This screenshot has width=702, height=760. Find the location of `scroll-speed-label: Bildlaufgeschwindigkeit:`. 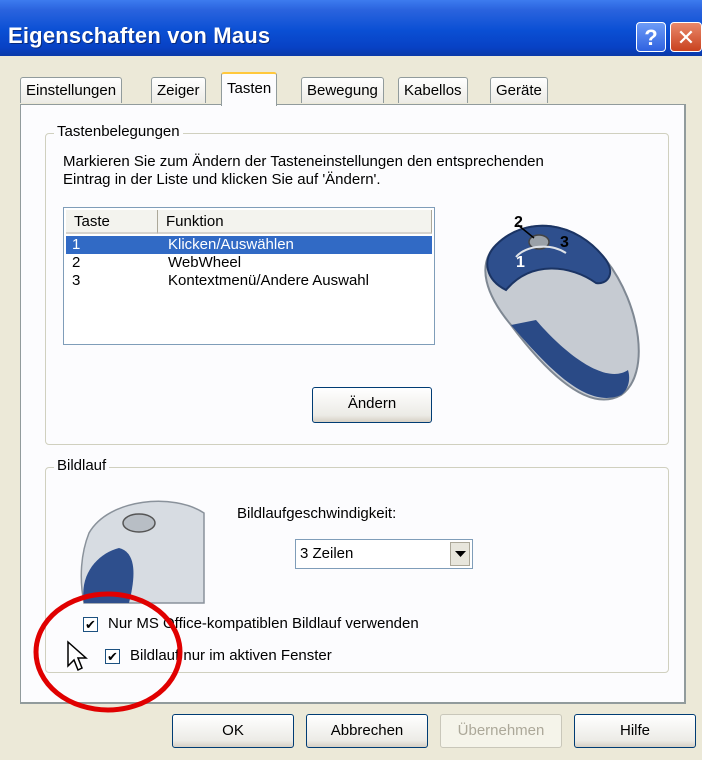

scroll-speed-label: Bildlaufgeschwindigkeit: is located at coordinates (317, 513).